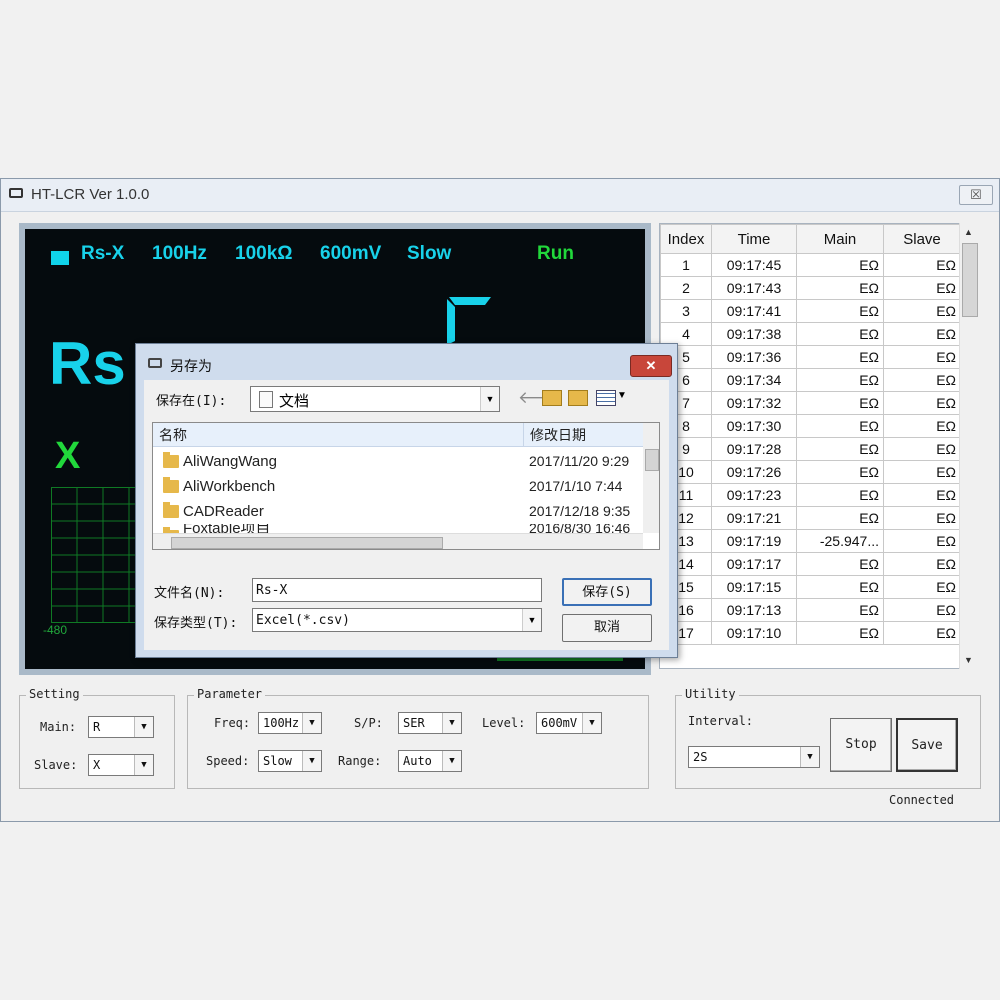  Describe the element at coordinates (721, 721) in the screenshot. I see `interval-label: Interval:` at that location.